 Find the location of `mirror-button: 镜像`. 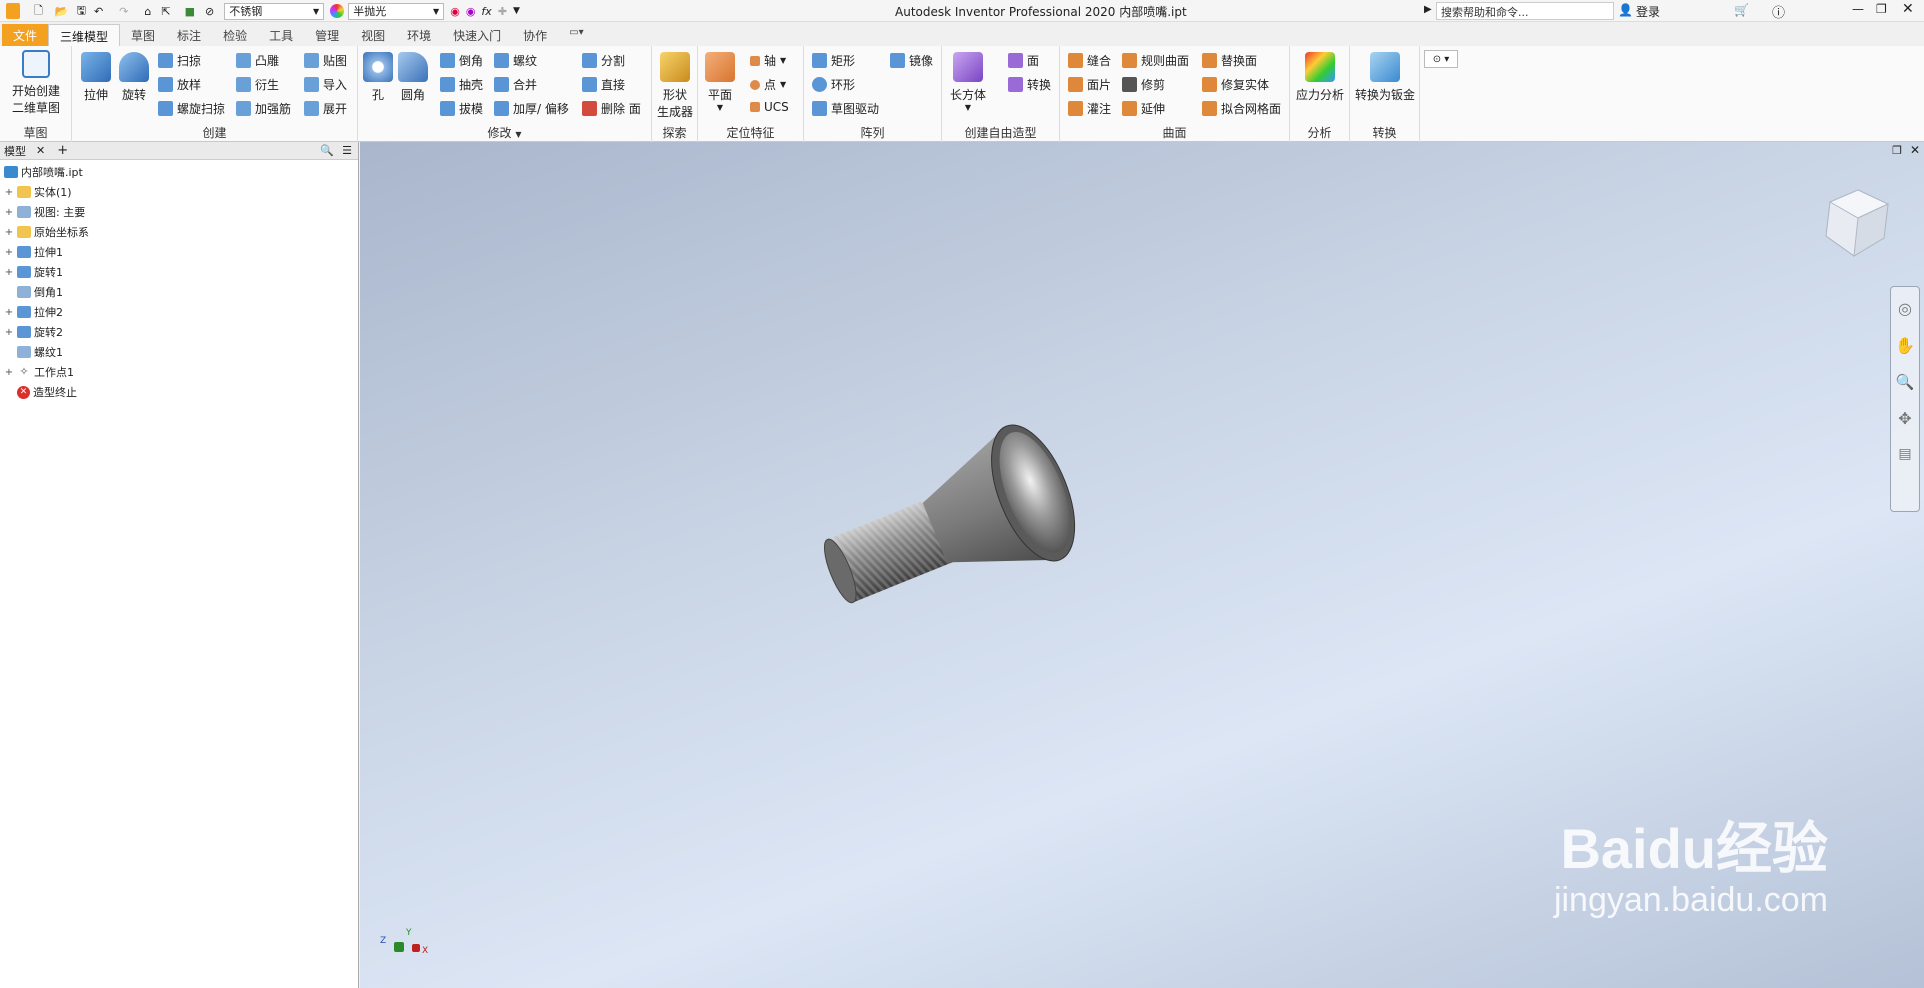

mirror-button: 镜像 is located at coordinates (911, 60).